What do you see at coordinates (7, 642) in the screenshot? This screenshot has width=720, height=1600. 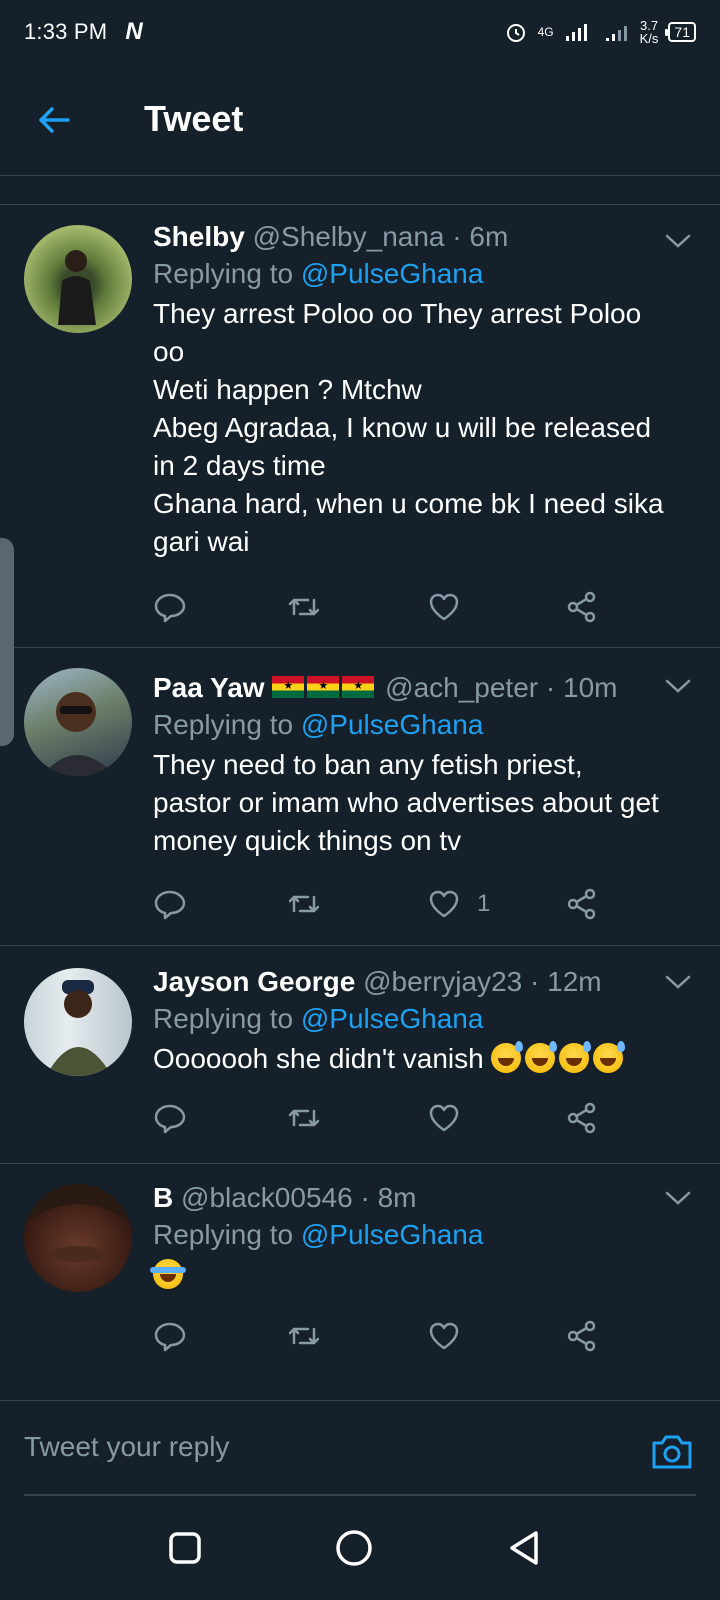 I see `edge-panel-handle` at bounding box center [7, 642].